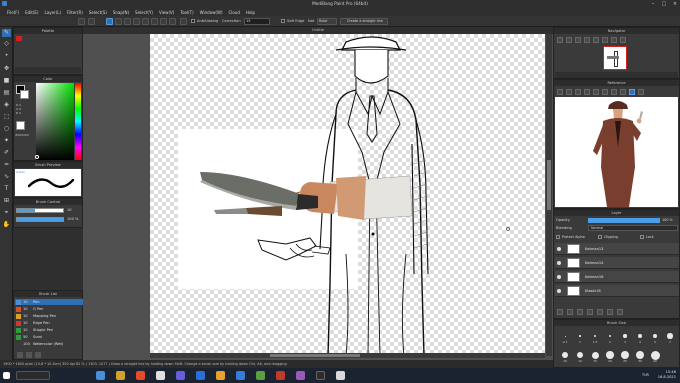 This screenshot has height=383, width=680. I want to click on brush-size-option: 12, so click(580, 356).